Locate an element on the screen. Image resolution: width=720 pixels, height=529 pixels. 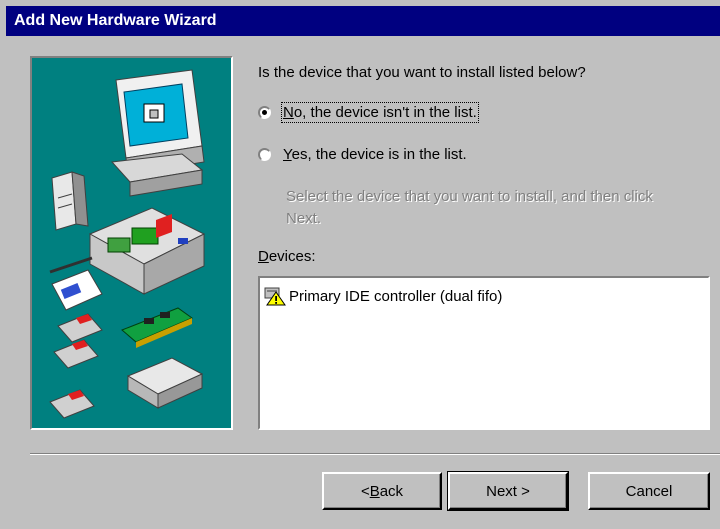
radio-in-list: Yes, the device is in the list. is located at coordinates (362, 154).